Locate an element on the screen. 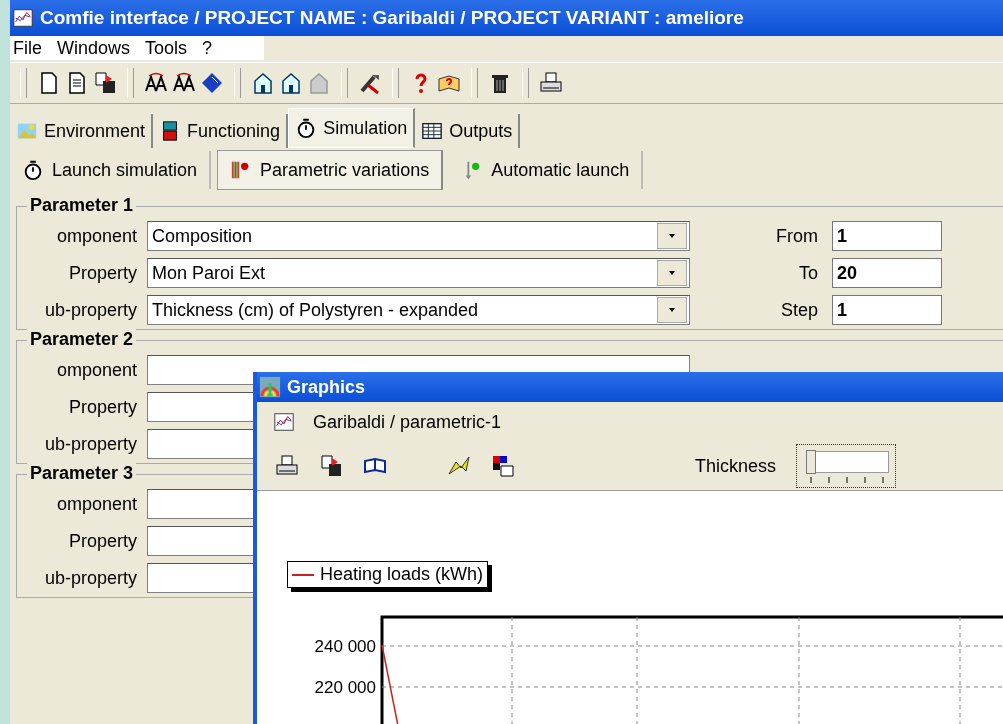 This screenshot has height=724, width=1003. dropdown-field: Composition is located at coordinates (418, 236).